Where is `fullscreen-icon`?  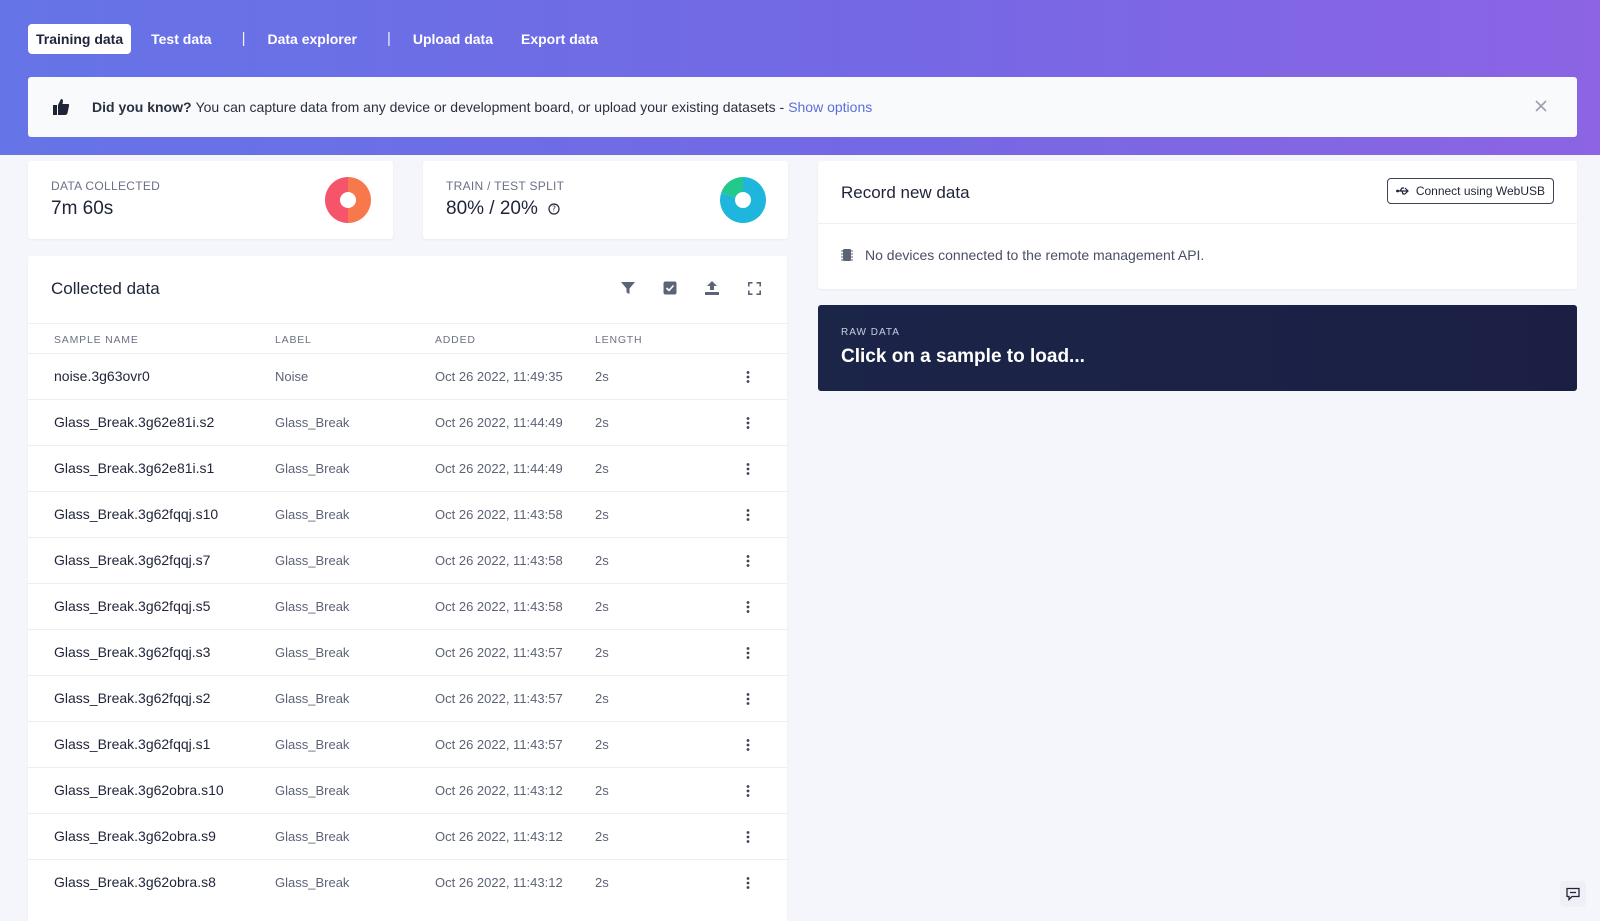 fullscreen-icon is located at coordinates (754, 288).